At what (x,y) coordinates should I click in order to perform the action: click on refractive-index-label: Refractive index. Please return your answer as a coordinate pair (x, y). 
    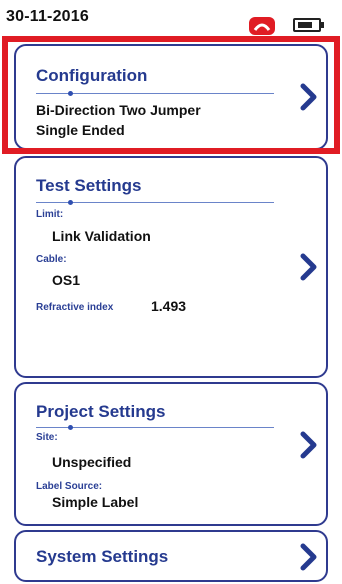
    Looking at the image, I should click on (75, 307).